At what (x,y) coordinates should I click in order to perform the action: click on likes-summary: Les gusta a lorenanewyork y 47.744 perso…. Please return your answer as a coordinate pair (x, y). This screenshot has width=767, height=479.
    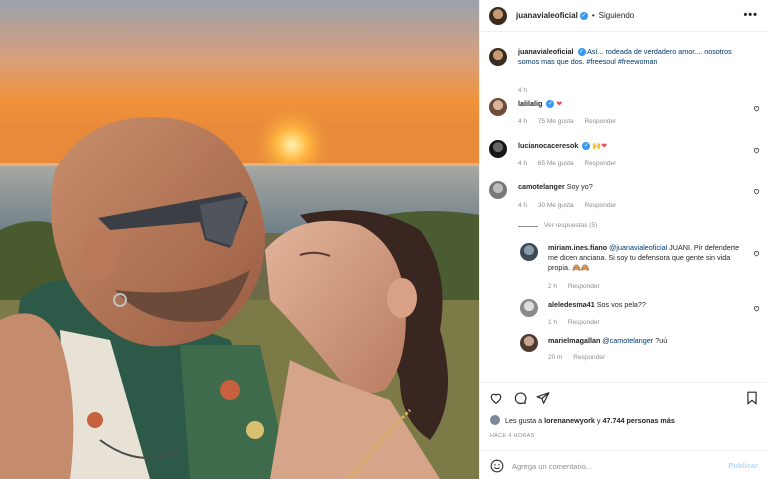
    Looking at the image, I should click on (582, 420).